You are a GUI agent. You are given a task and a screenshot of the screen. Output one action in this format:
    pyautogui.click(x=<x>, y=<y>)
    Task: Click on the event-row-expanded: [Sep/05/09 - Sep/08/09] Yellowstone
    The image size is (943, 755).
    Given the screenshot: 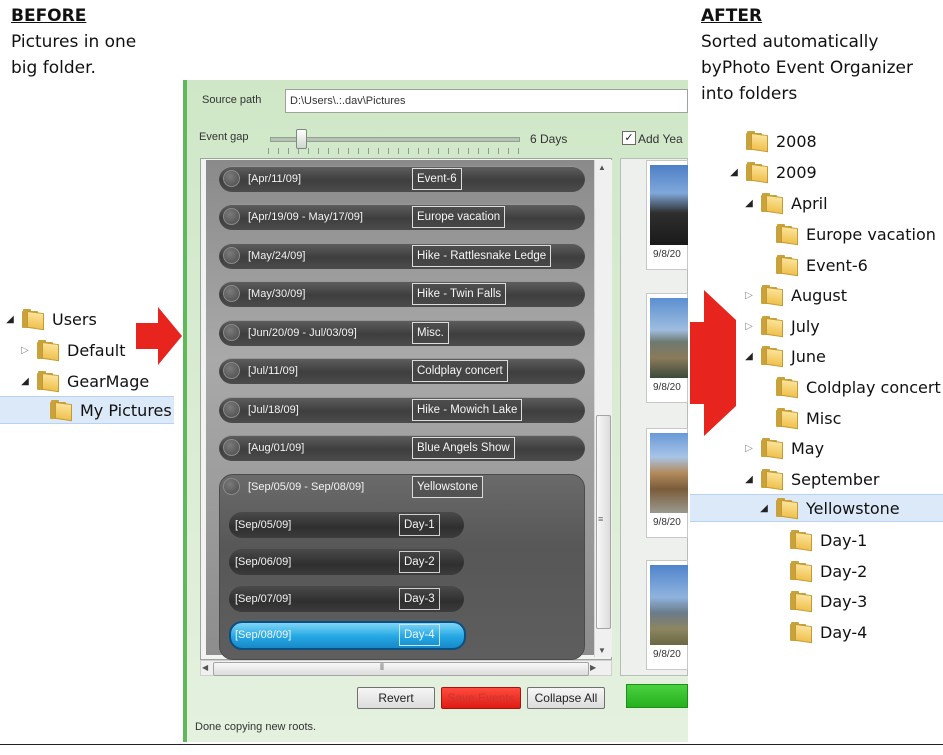 What is the action you would take?
    pyautogui.click(x=402, y=487)
    